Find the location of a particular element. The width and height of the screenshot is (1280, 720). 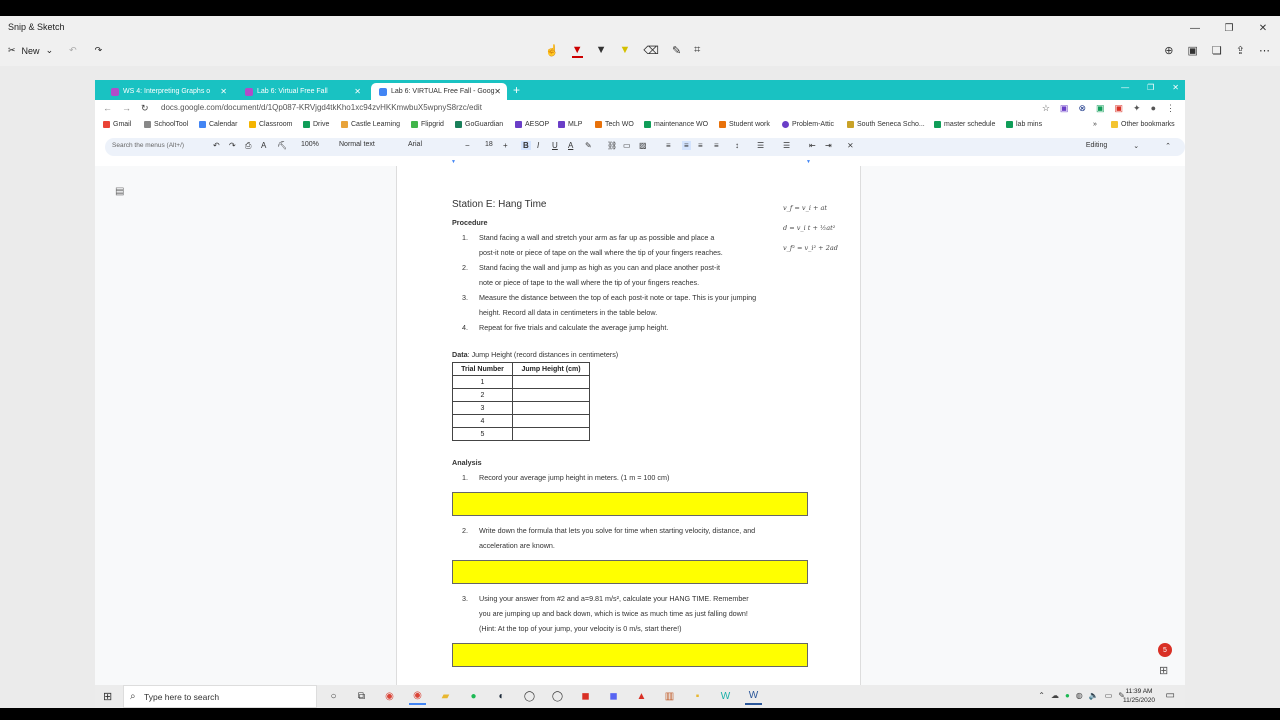

underline-icon: U is located at coordinates (555, 145).